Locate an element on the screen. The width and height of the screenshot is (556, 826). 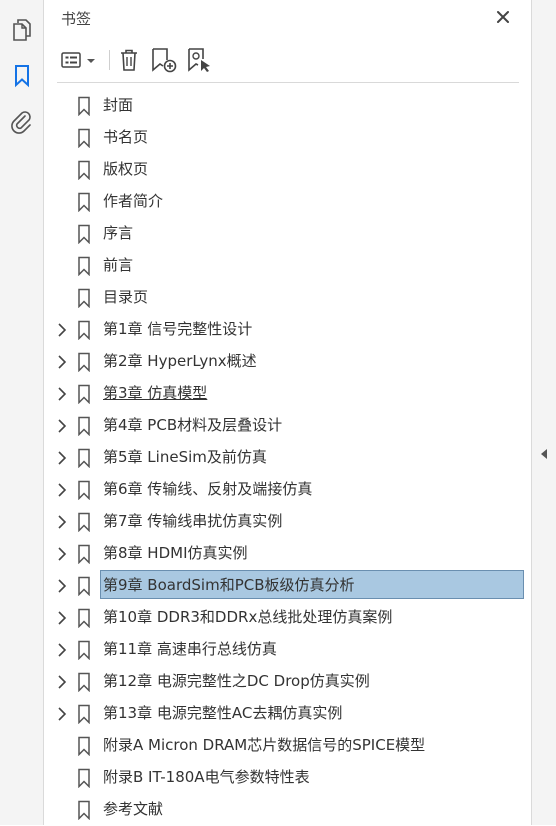
bookmark-label: 第12章 电源完整性之DC Drop仿真实例 is located at coordinates (236, 681).